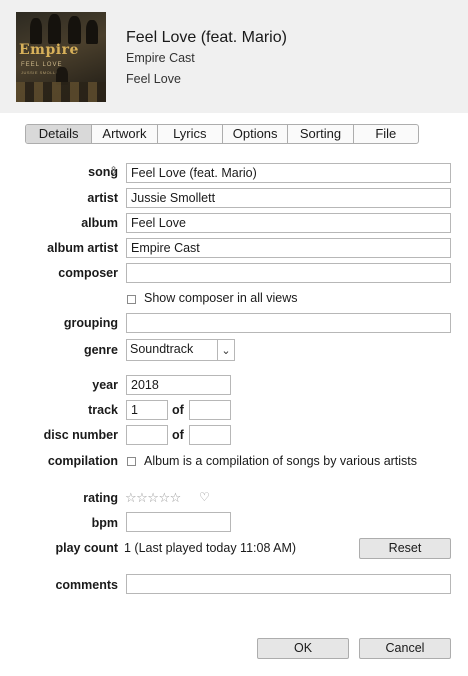 This screenshot has width=468, height=676. I want to click on tab-file: File, so click(386, 134).